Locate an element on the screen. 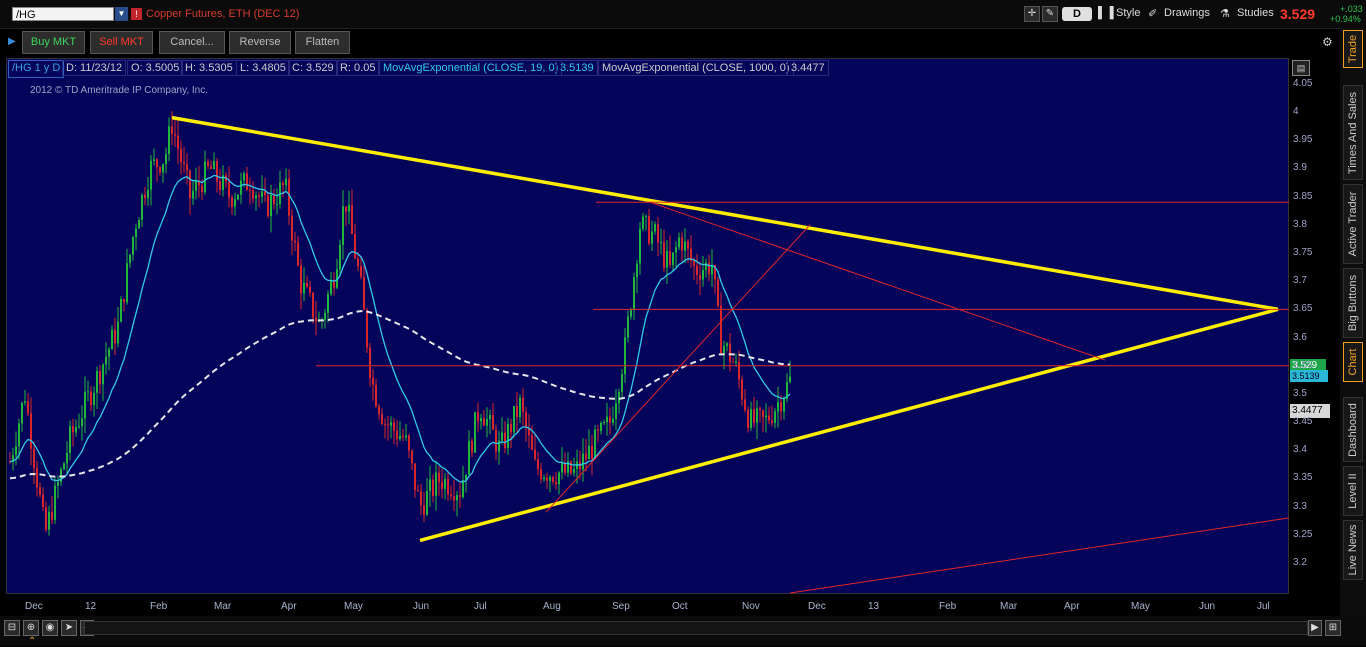 Image resolution: width=1366 pixels, height=647 pixels. expand-panel-icon: ⌃ is located at coordinates (32, 641).